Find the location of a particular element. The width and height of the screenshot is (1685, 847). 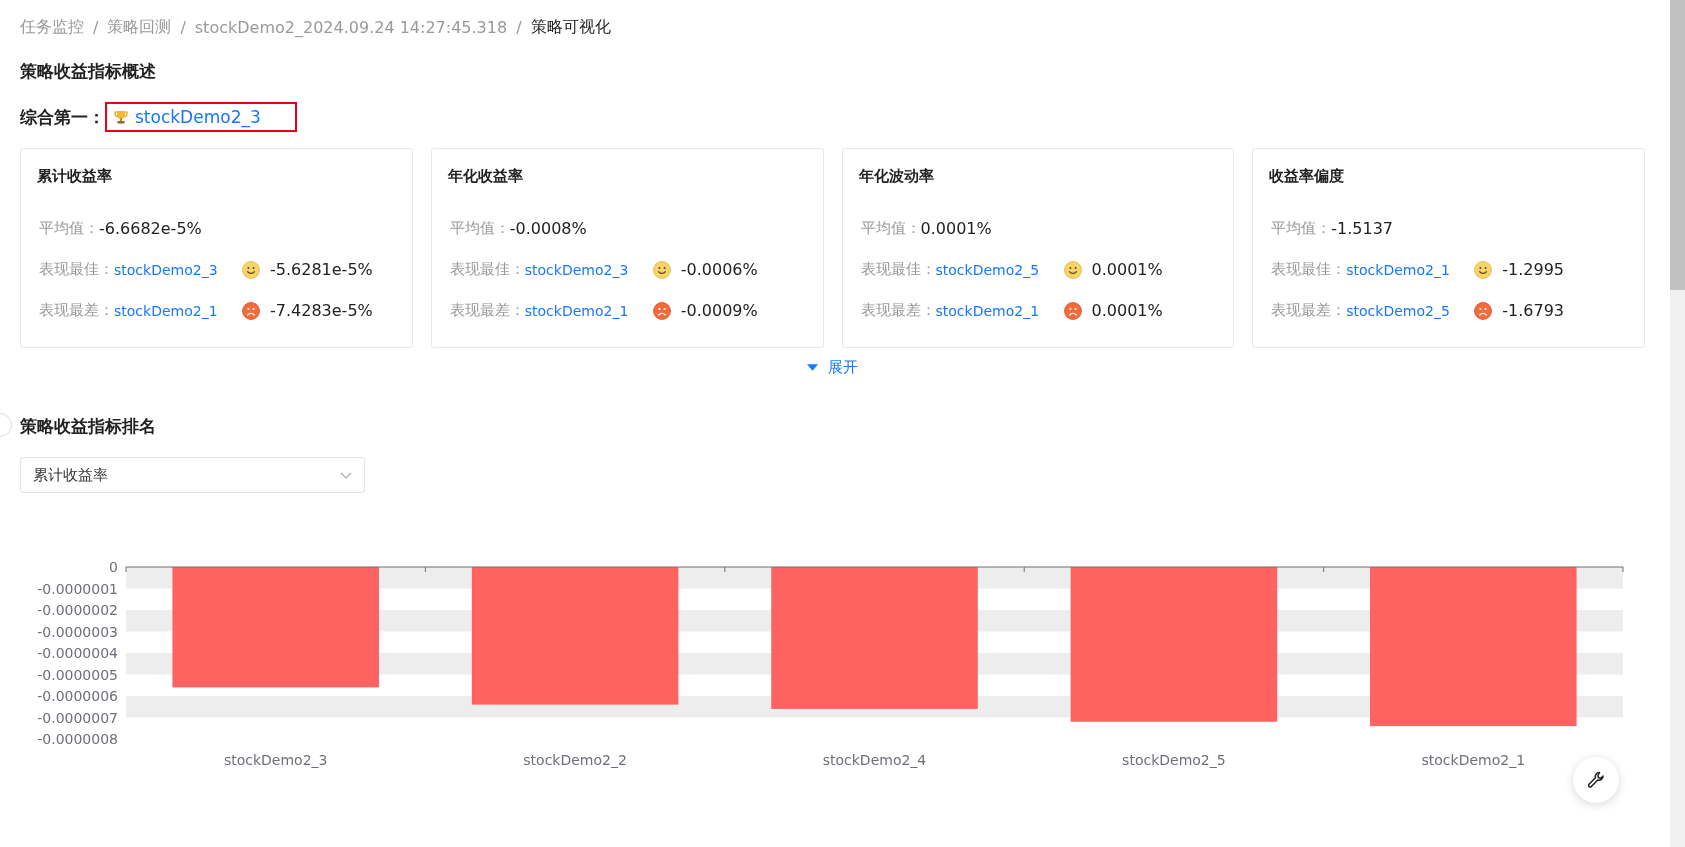

top-label: 综合第一： is located at coordinates (62, 117).